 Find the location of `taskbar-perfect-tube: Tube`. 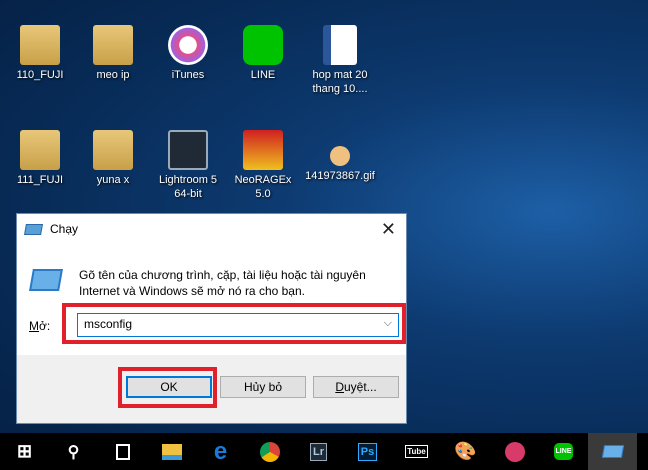

taskbar-perfect-tube: Tube is located at coordinates (416, 451).